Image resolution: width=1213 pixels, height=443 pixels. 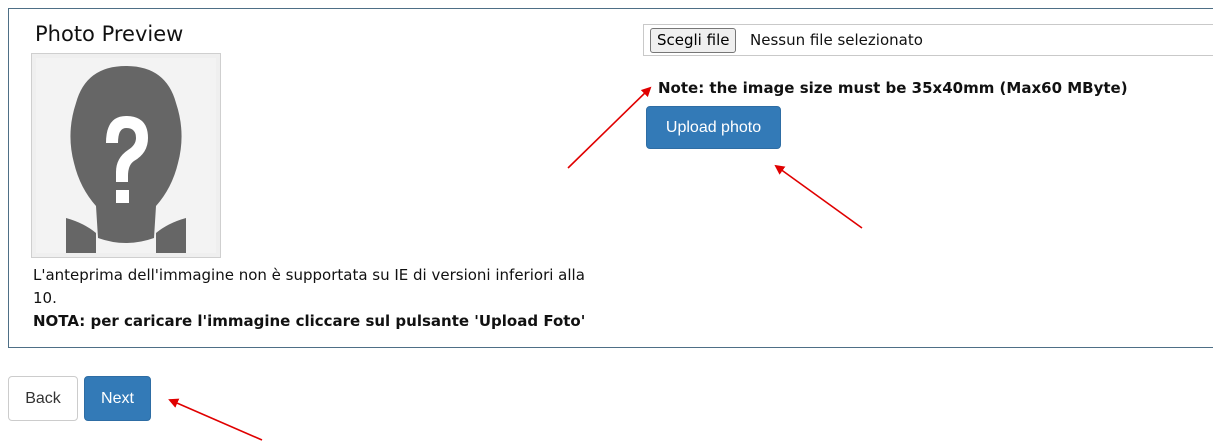 I want to click on photo-preview-image, so click(x=126, y=155).